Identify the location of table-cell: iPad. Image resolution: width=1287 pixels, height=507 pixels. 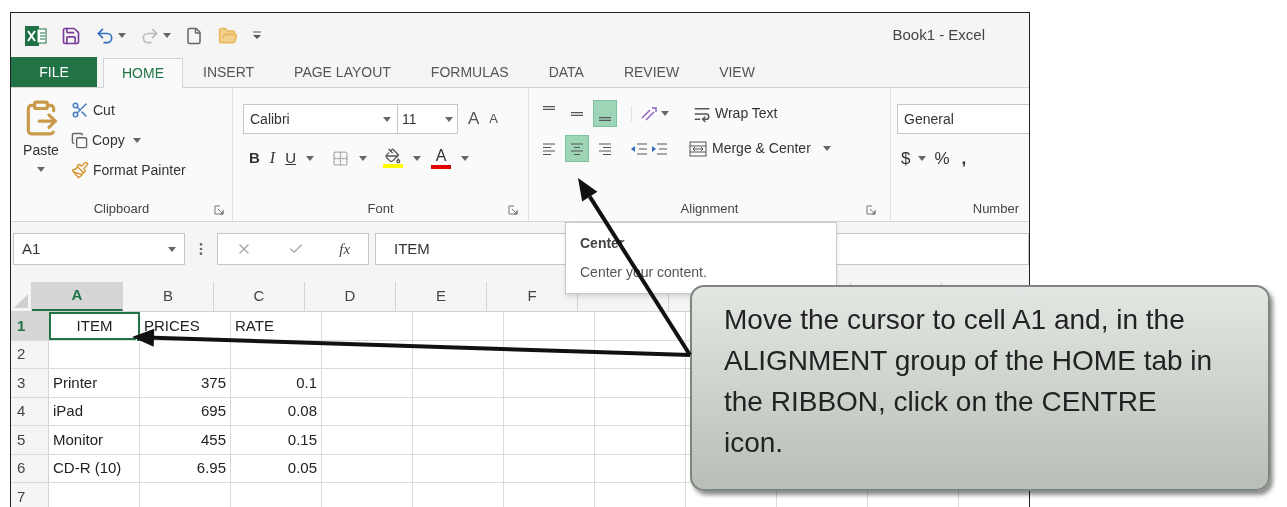
(94, 411).